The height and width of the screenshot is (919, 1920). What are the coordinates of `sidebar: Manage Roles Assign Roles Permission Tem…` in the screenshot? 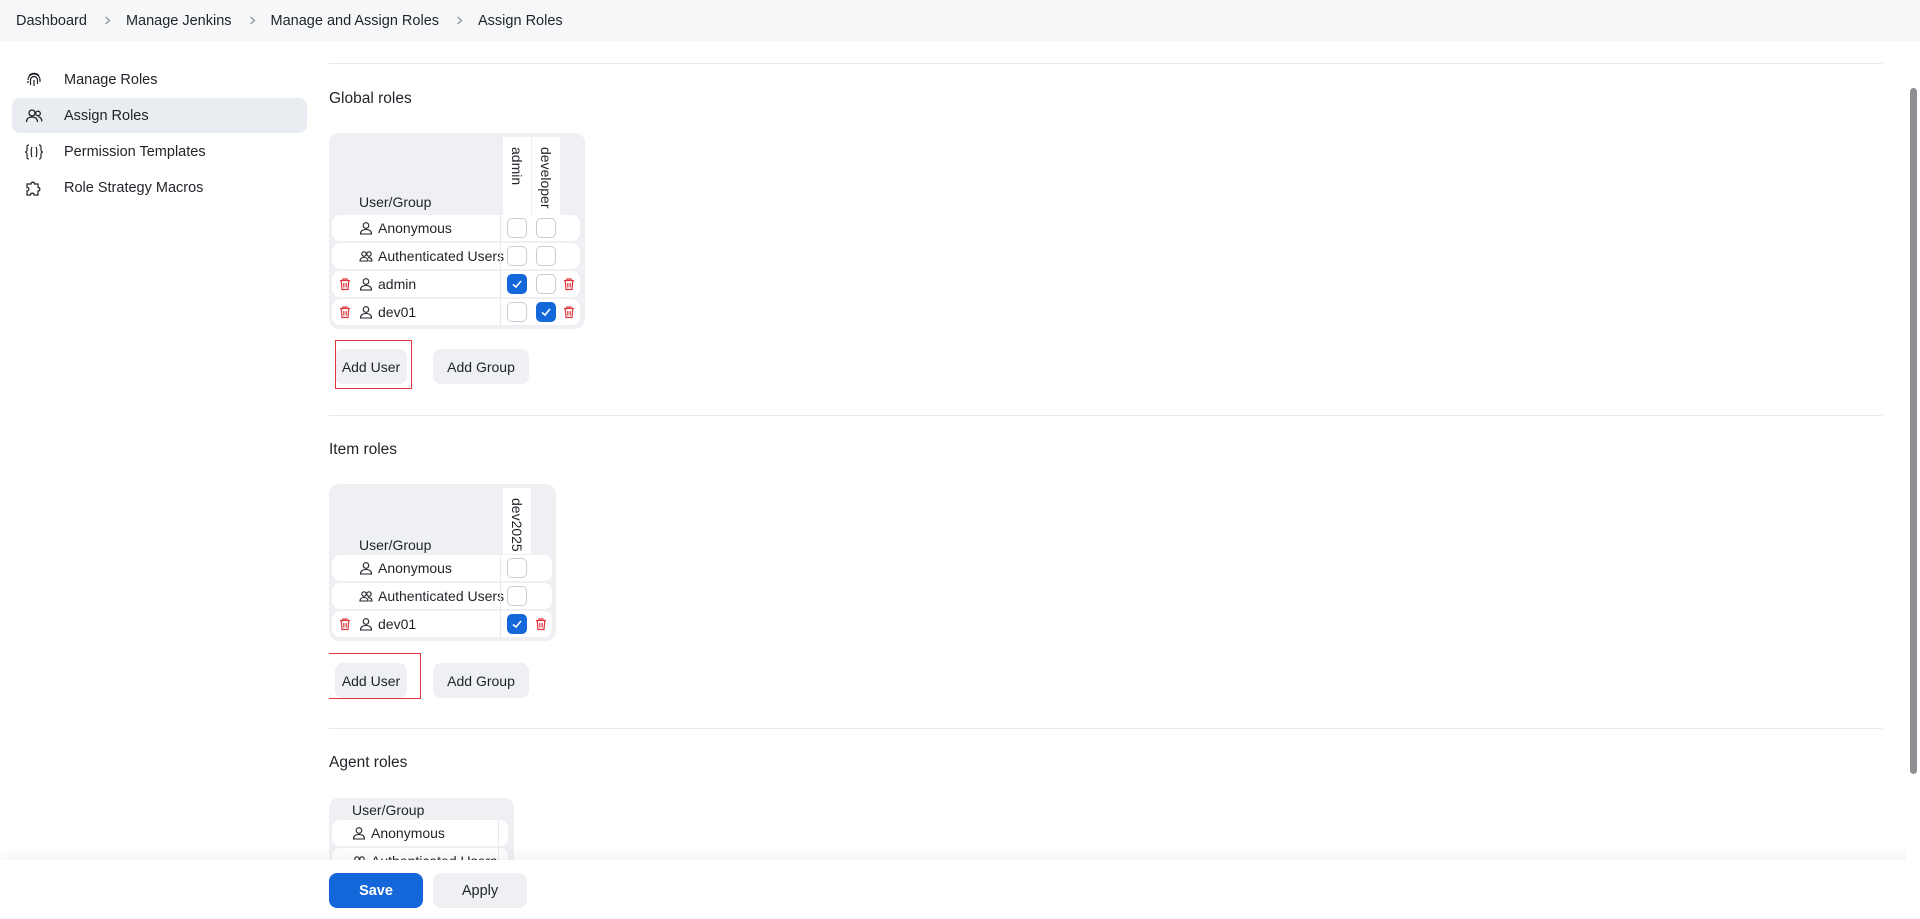 It's located at (159, 134).